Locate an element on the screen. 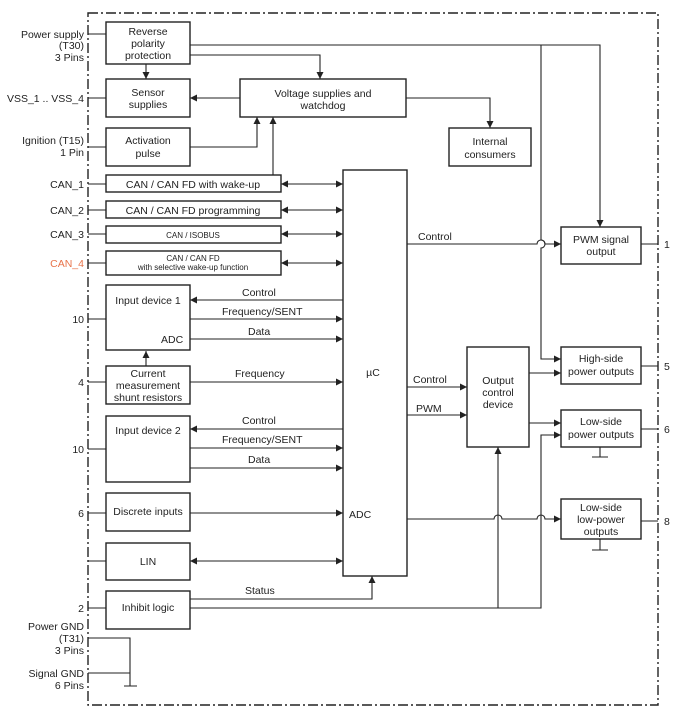  svg-text: shunt resistors is located at coordinates (148, 398).